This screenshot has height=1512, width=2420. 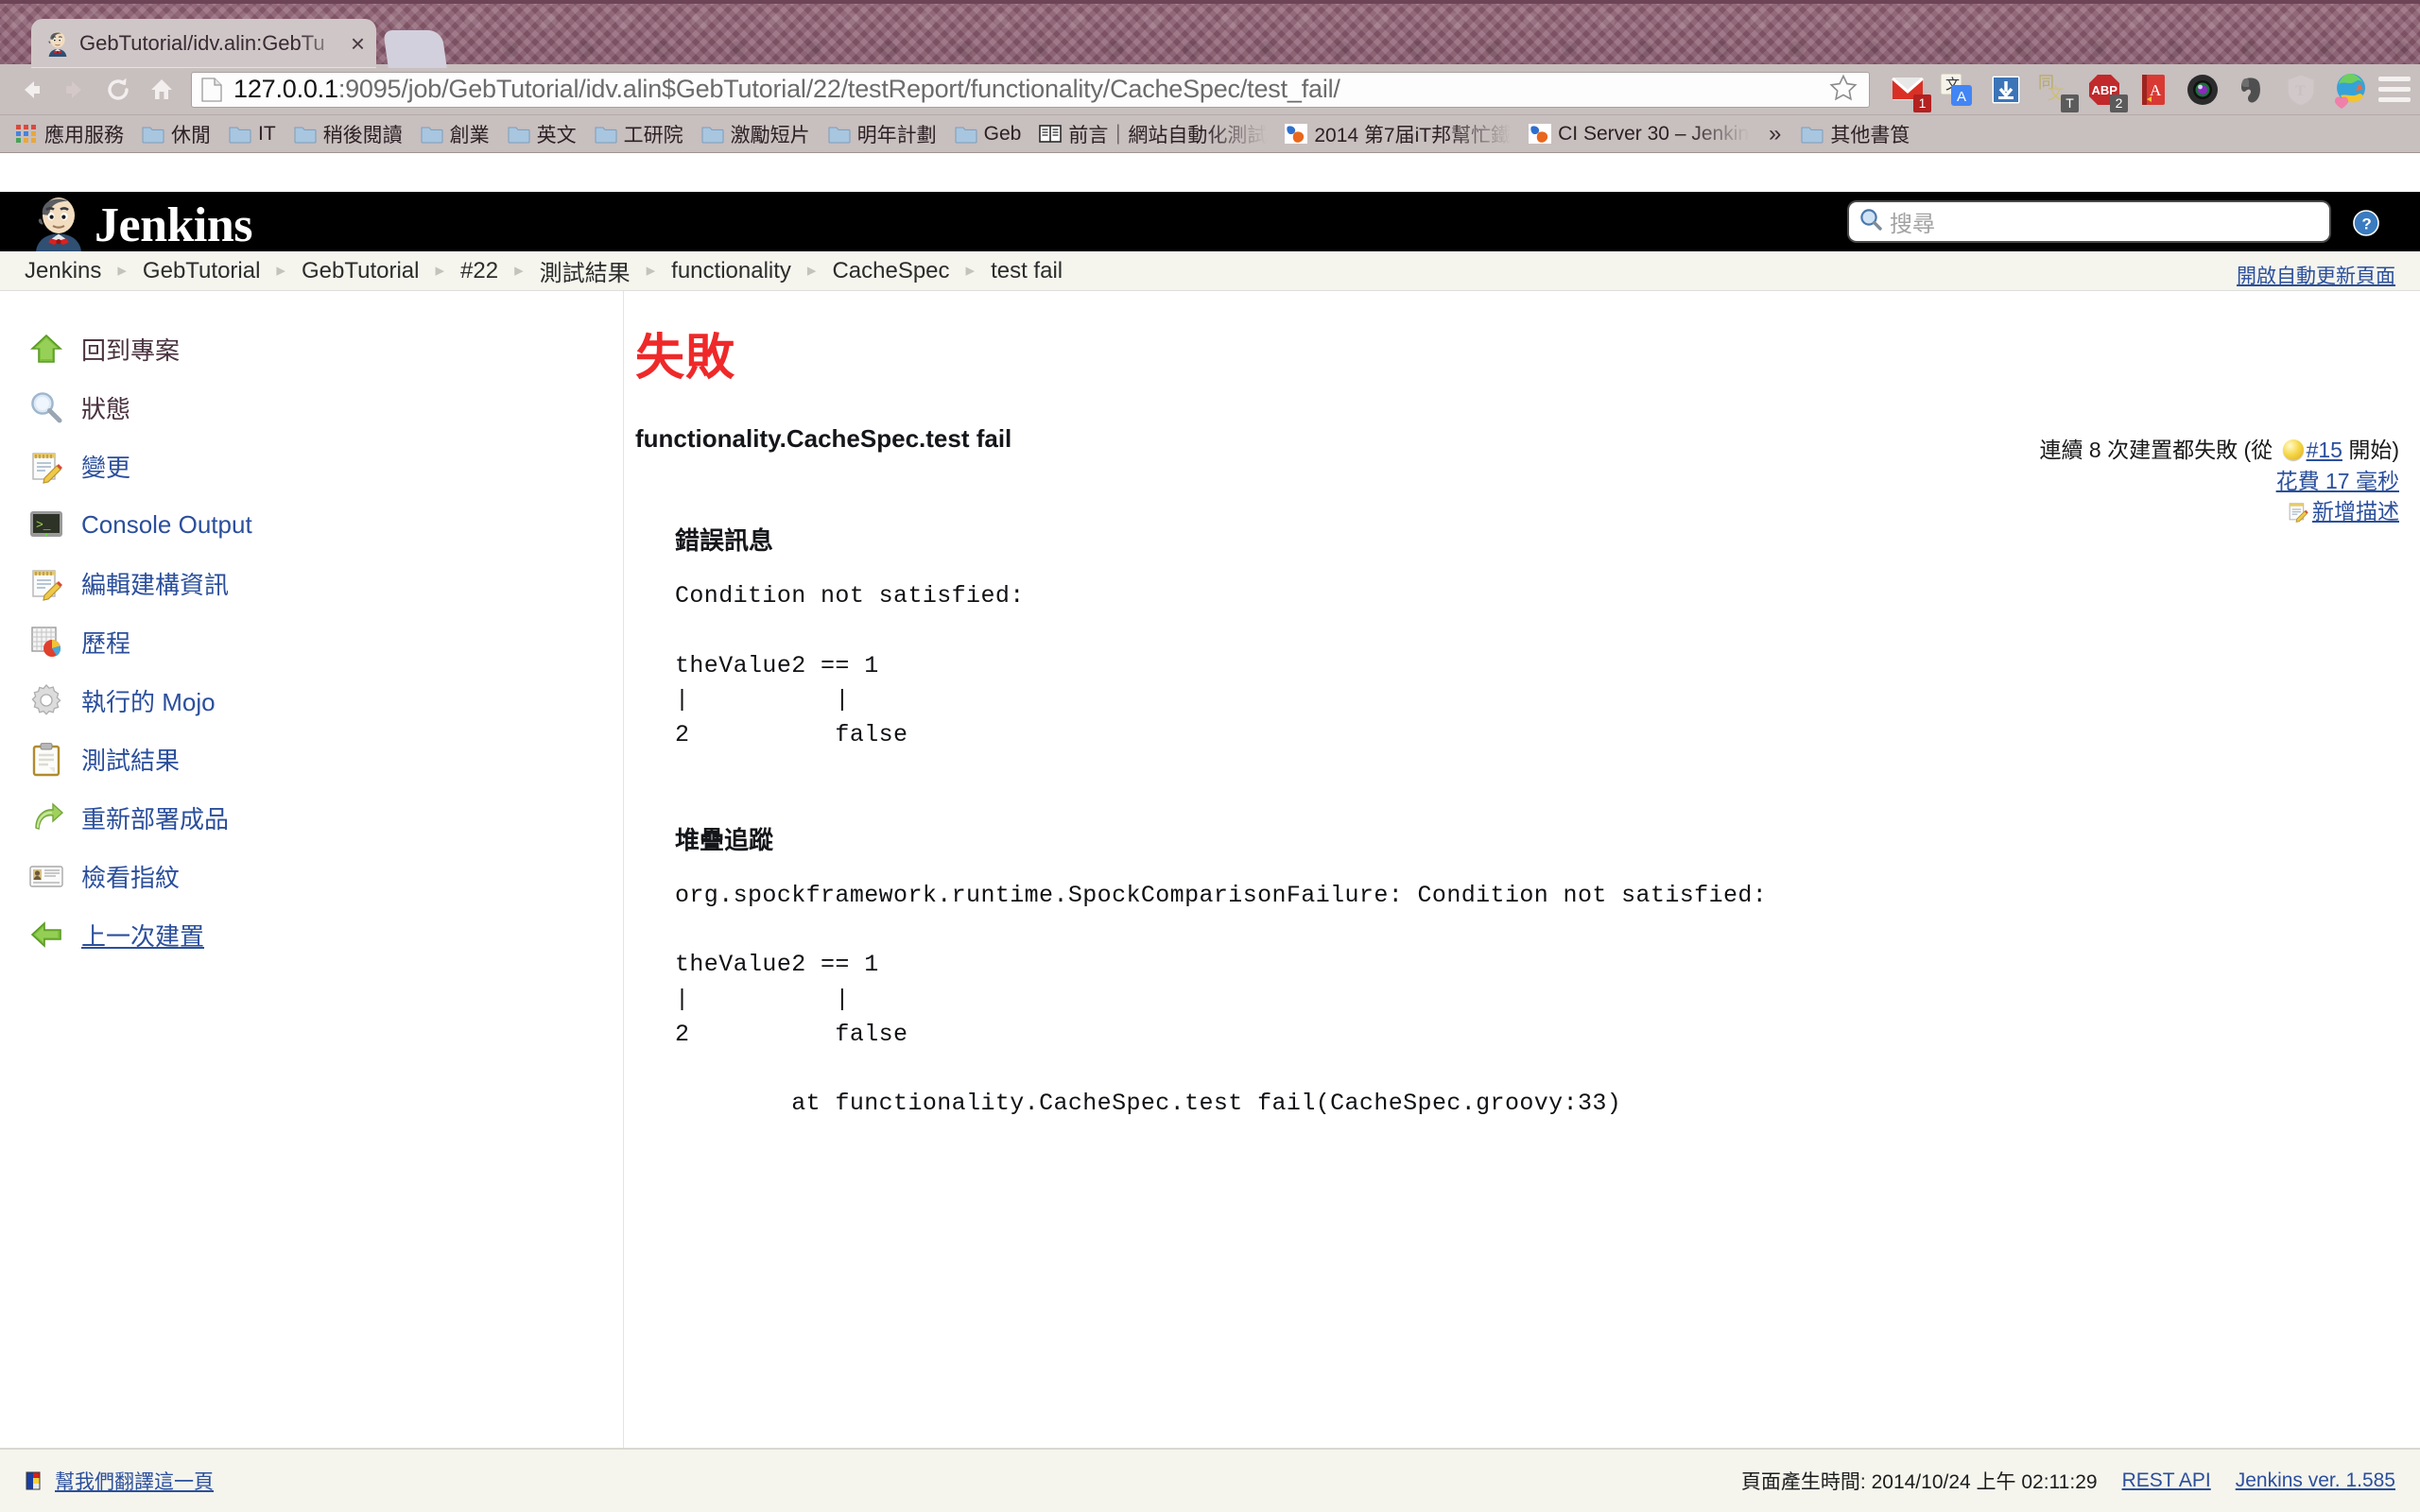 I want to click on help-translate-link: 幫我們翻譯這一頁, so click(x=134, y=1481).